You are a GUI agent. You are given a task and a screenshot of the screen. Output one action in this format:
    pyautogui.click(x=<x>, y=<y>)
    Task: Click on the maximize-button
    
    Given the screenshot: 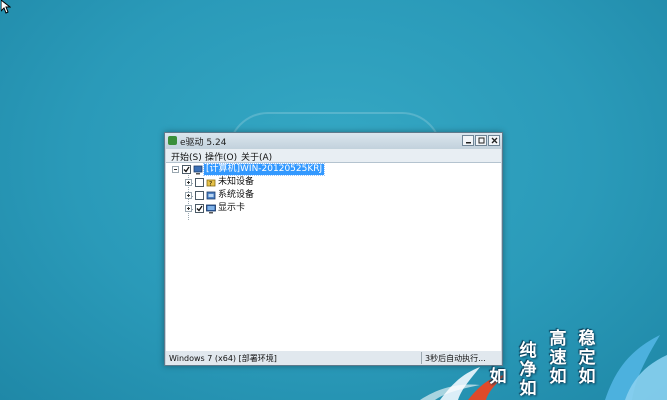 What is the action you would take?
    pyautogui.click(x=481, y=140)
    